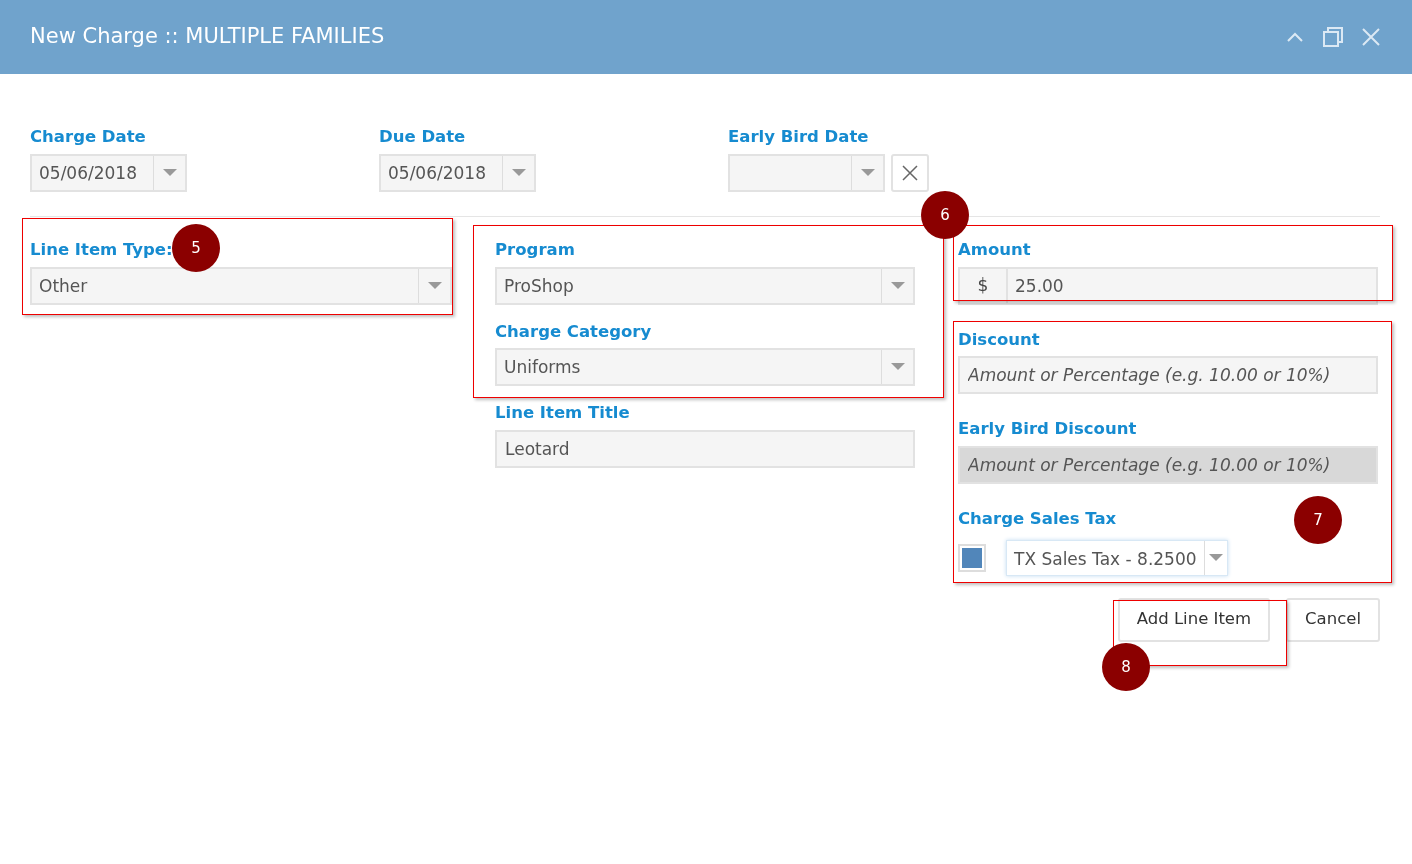 Image resolution: width=1412 pixels, height=864 pixels. What do you see at coordinates (1047, 429) in the screenshot?
I see `field-label: Early Bird Discount` at bounding box center [1047, 429].